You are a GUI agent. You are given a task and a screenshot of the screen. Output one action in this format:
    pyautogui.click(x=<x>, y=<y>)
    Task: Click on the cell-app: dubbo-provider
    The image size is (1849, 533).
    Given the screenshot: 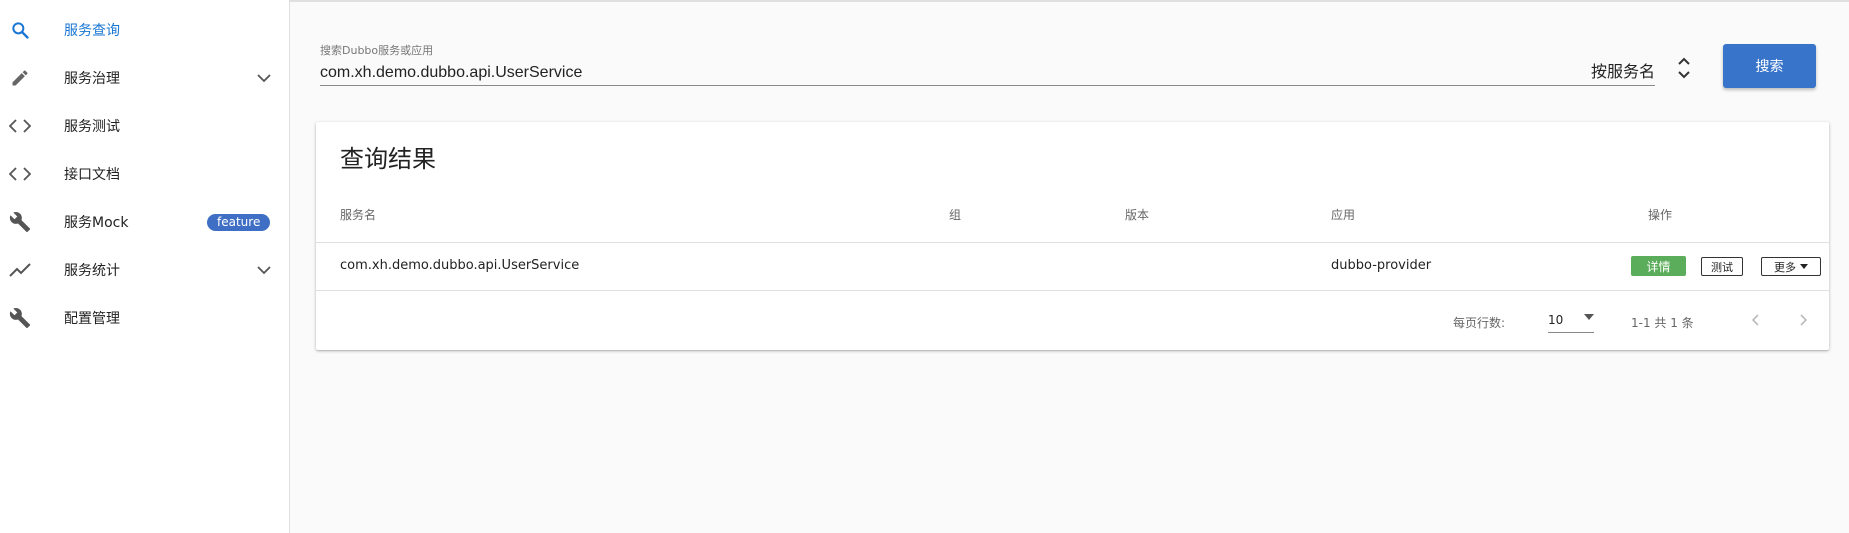 What is the action you would take?
    pyautogui.click(x=1381, y=265)
    